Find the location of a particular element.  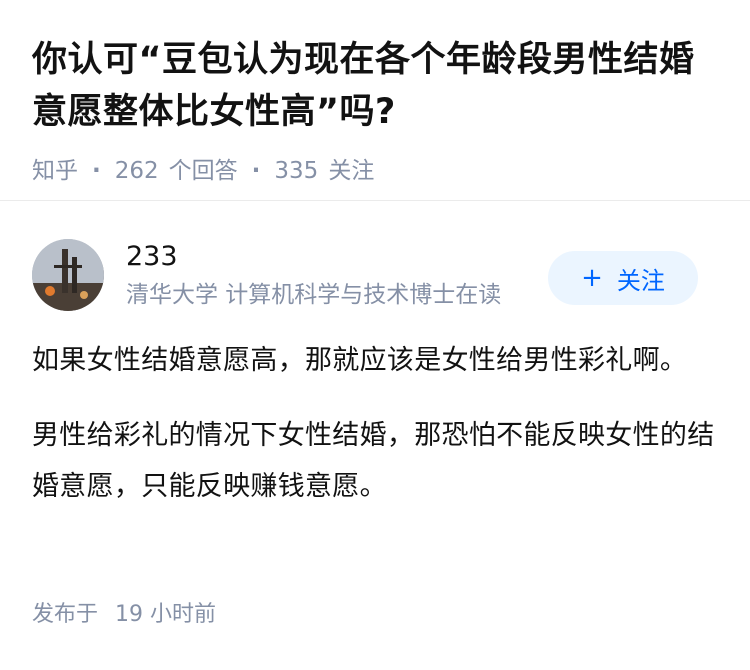

question-meta: 知乎 · 262 个回答 · 335 关注 is located at coordinates (375, 171).